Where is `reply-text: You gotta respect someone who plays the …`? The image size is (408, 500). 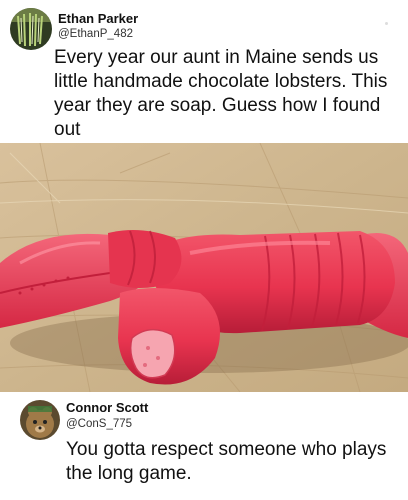
reply-text: You gotta respect someone who plays the … is located at coordinates (226, 461).